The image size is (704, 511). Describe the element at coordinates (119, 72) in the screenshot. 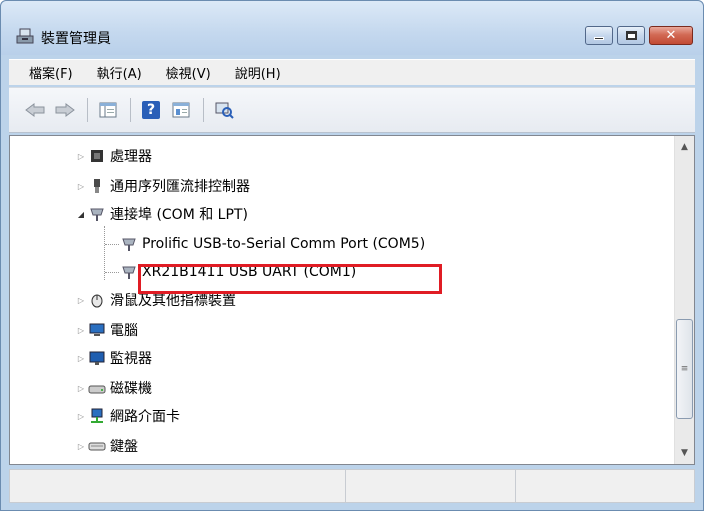

I see `menu-action: 執行(A)` at that location.